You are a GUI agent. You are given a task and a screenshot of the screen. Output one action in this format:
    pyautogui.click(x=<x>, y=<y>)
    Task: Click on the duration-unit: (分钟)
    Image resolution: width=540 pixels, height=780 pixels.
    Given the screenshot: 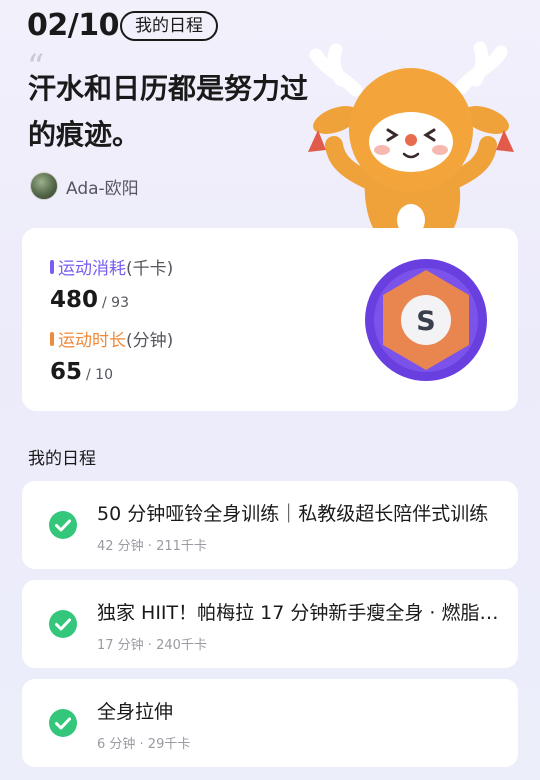 What is the action you would take?
    pyautogui.click(x=150, y=341)
    